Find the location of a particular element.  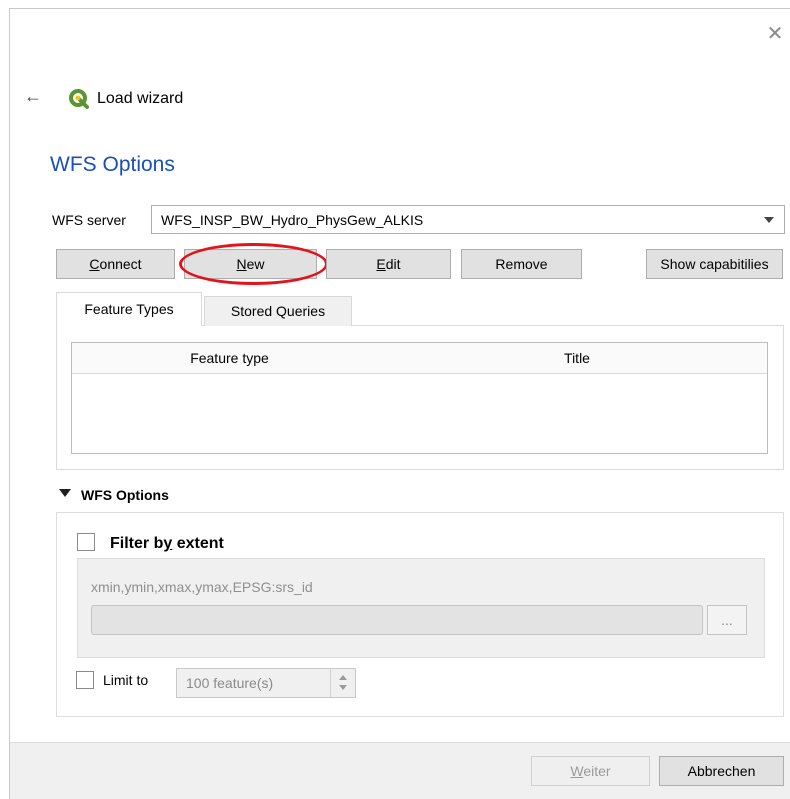

connect-label-rest: onnect is located at coordinates (120, 264).